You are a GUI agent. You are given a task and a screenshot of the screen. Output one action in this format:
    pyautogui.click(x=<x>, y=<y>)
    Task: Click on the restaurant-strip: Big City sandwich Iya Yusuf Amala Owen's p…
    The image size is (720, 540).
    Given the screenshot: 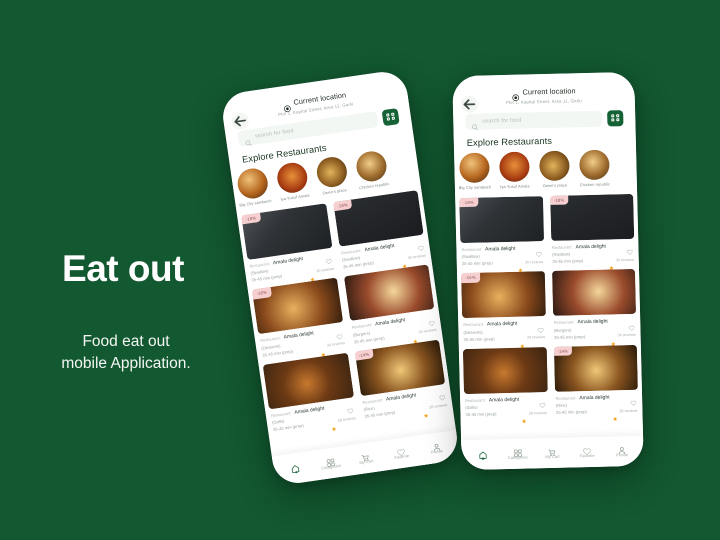 What is the action you would take?
    pyautogui.click(x=545, y=169)
    